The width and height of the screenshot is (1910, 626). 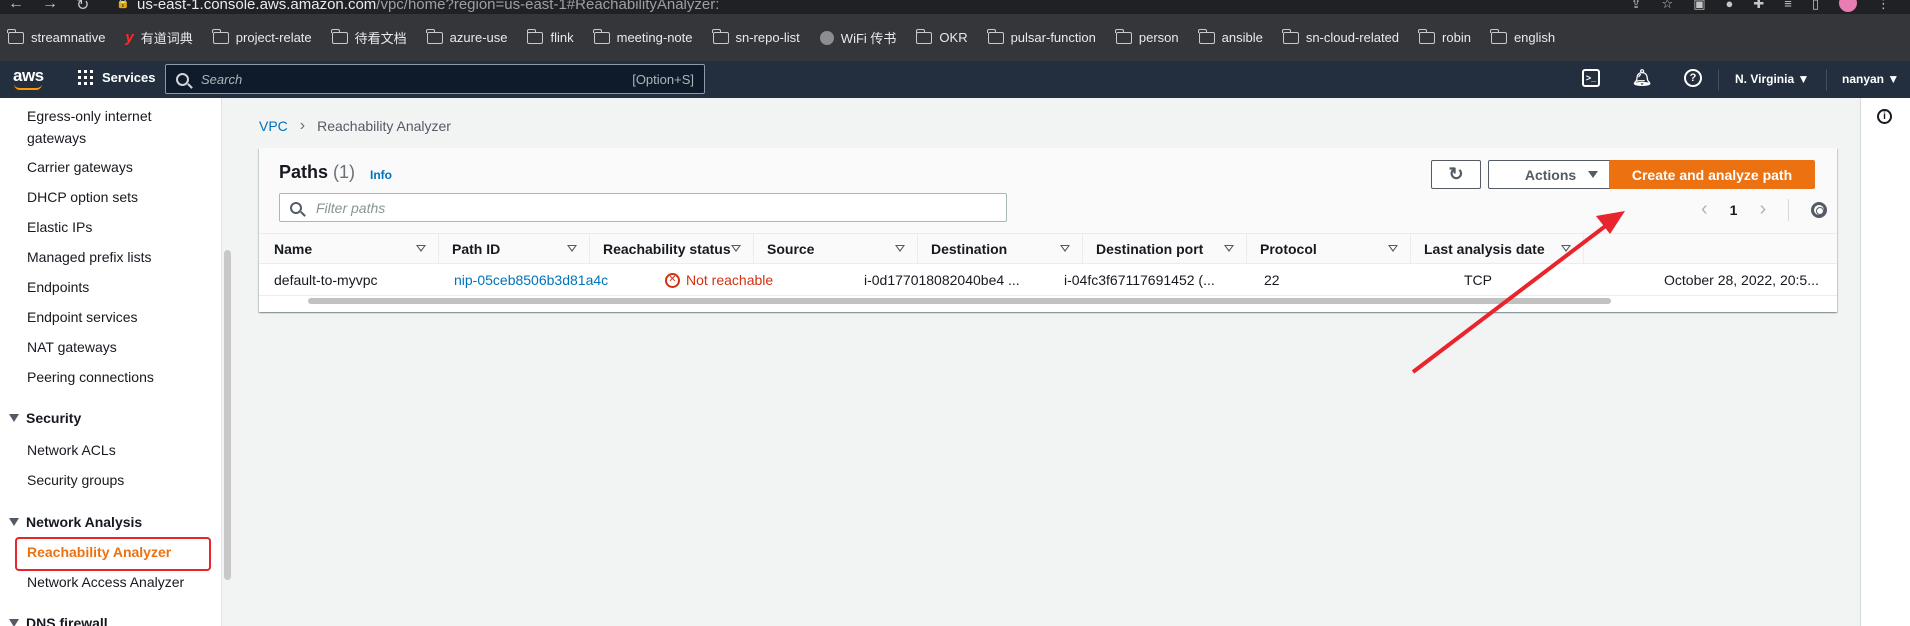 I want to click on reload-icon: ↻, so click(x=82, y=7).